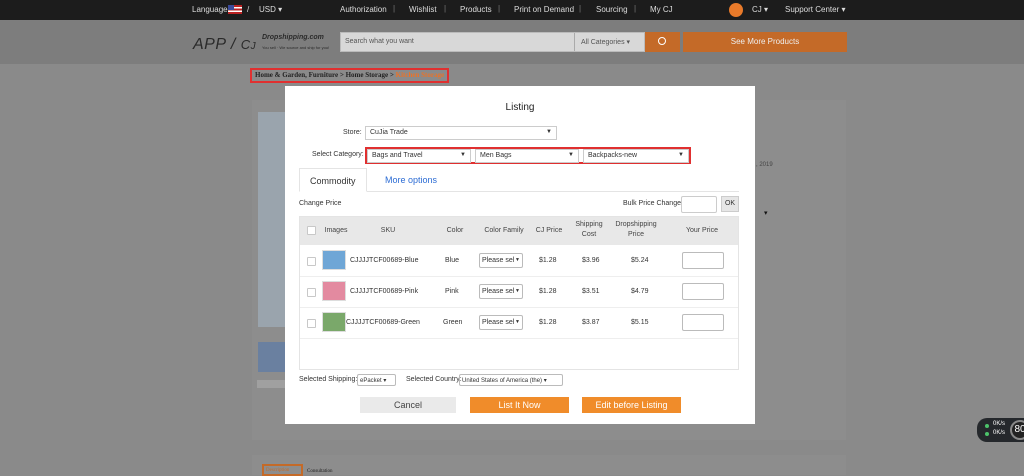 The image size is (1024, 476). I want to click on search-input: Search what you want All Categories ▾, so click(492, 42).